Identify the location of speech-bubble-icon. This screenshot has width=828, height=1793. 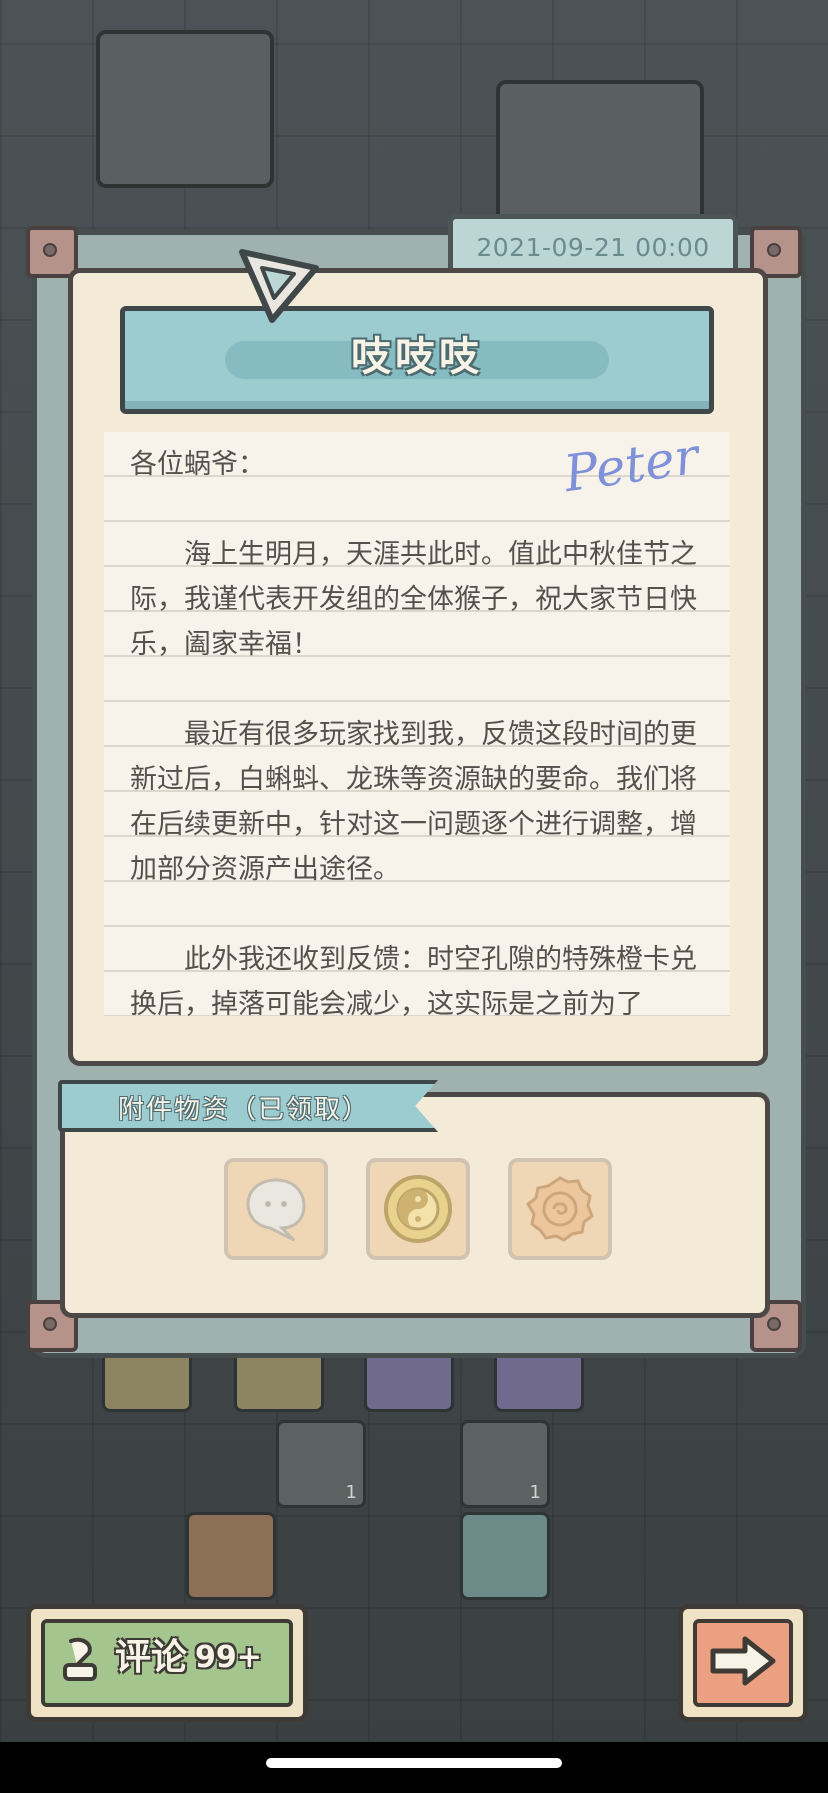
(276, 1210).